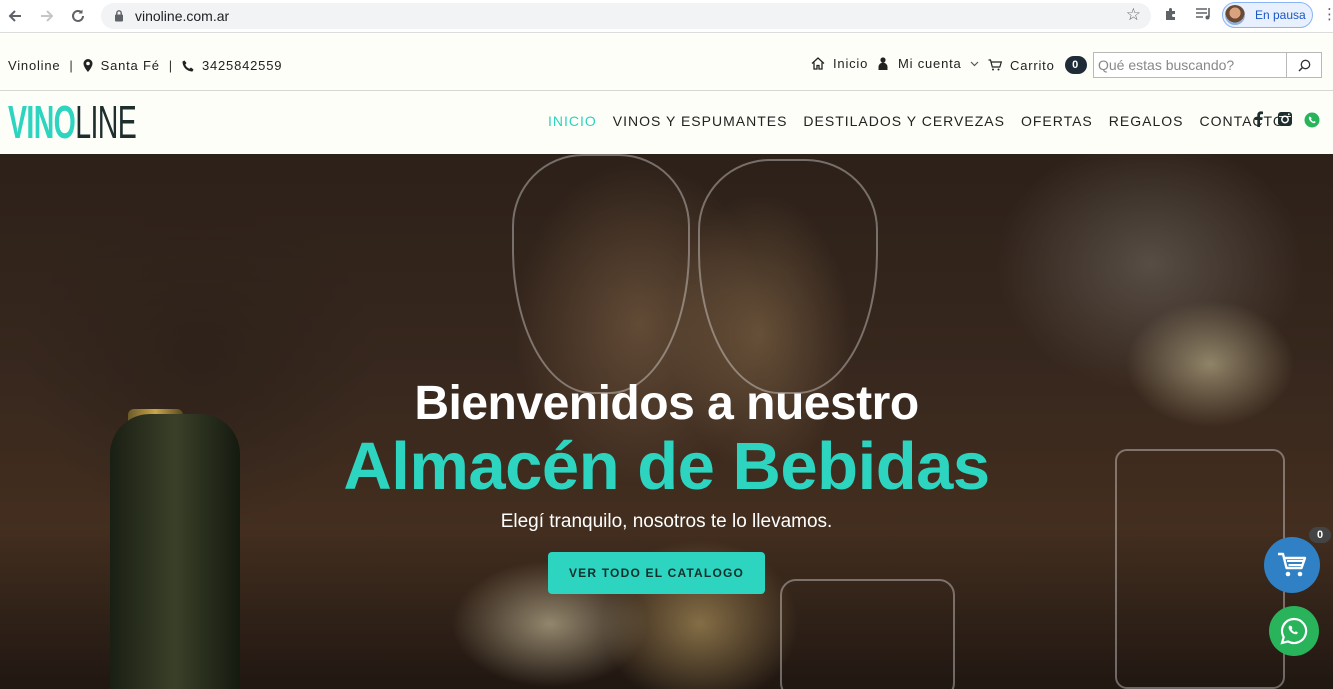 The height and width of the screenshot is (689, 1333). I want to click on home-link: Inicio, so click(839, 63).